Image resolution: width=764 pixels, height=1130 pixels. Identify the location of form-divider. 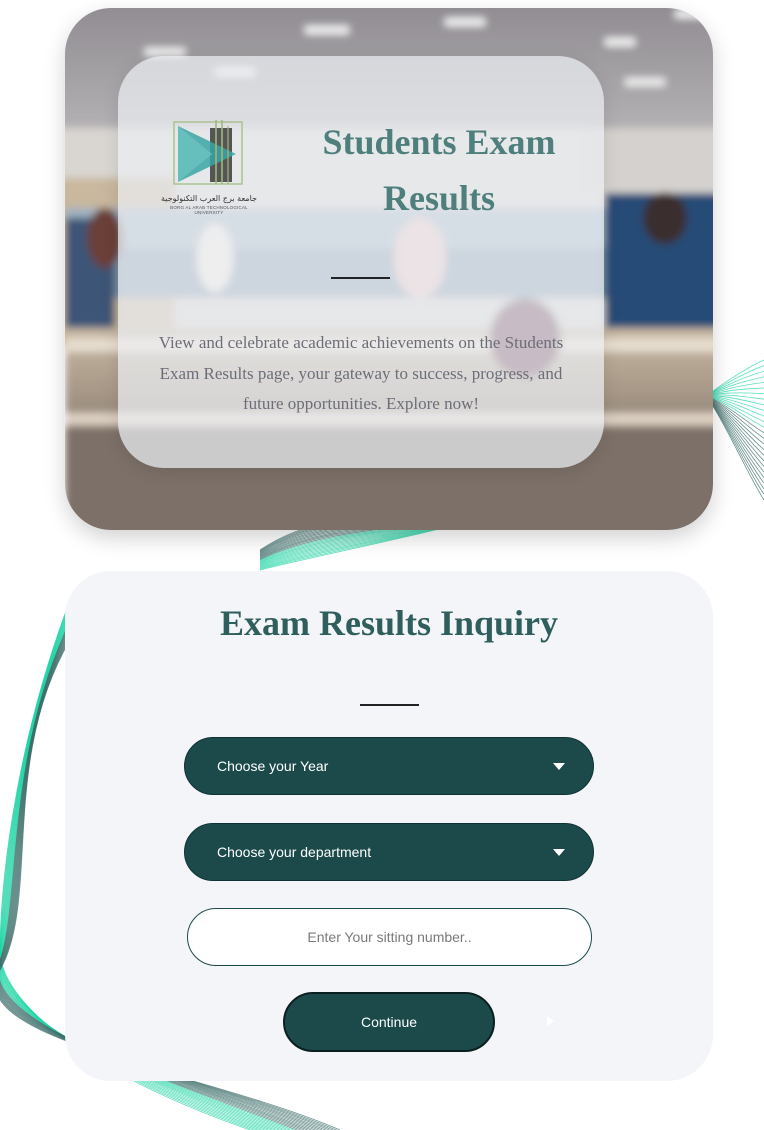
(389, 705).